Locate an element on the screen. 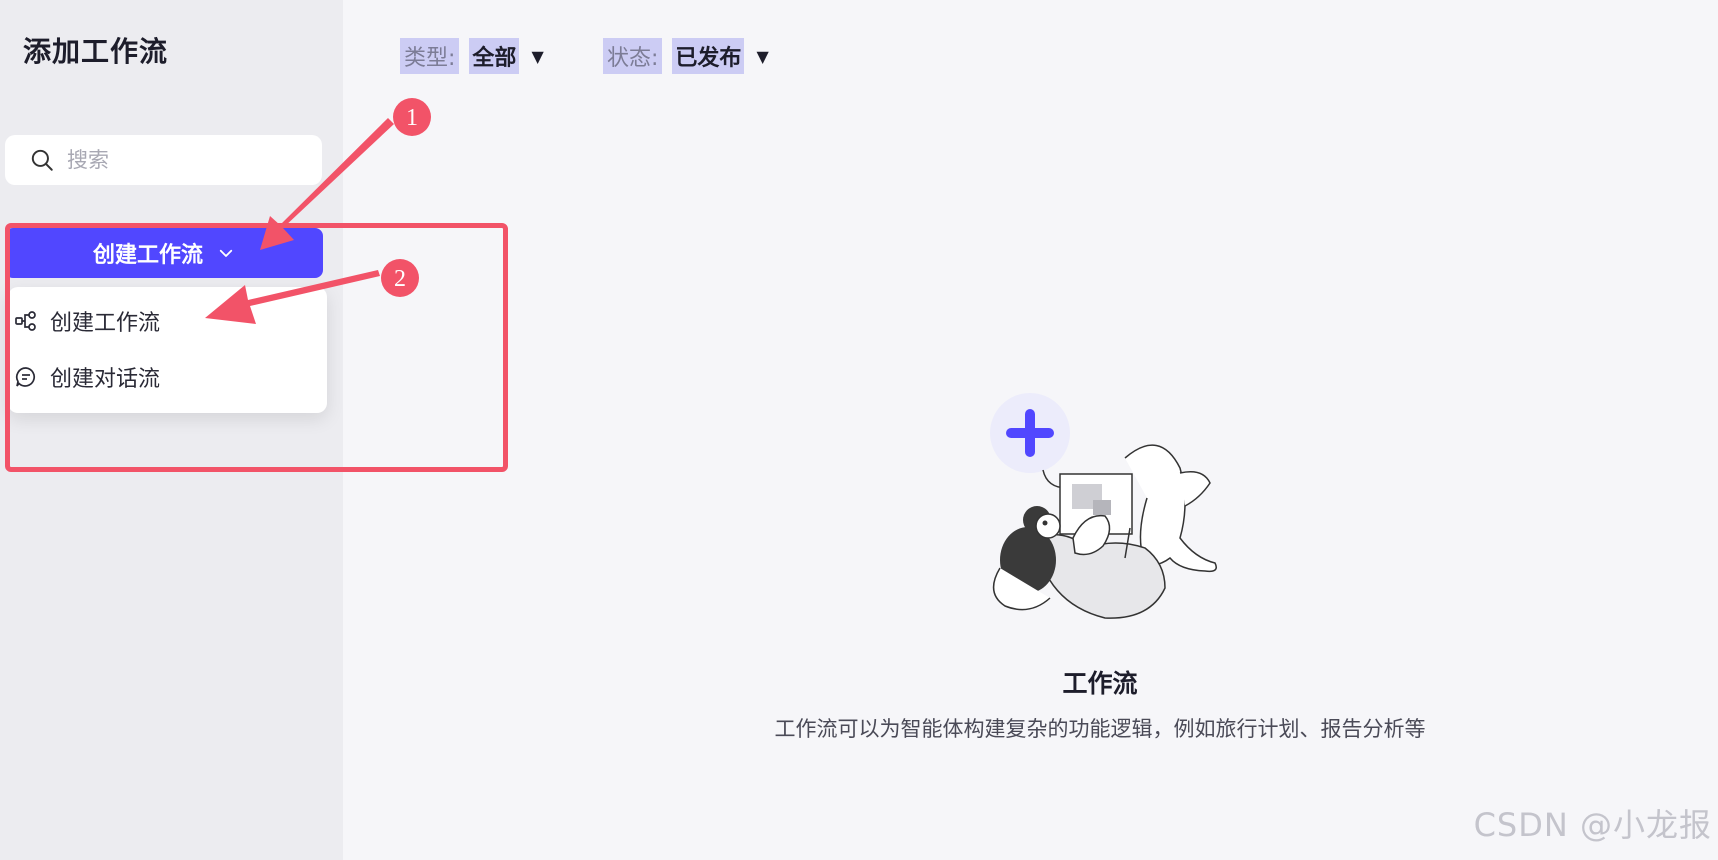 Image resolution: width=1718 pixels, height=860 pixels. type-filter-value: 全部 is located at coordinates (494, 56).